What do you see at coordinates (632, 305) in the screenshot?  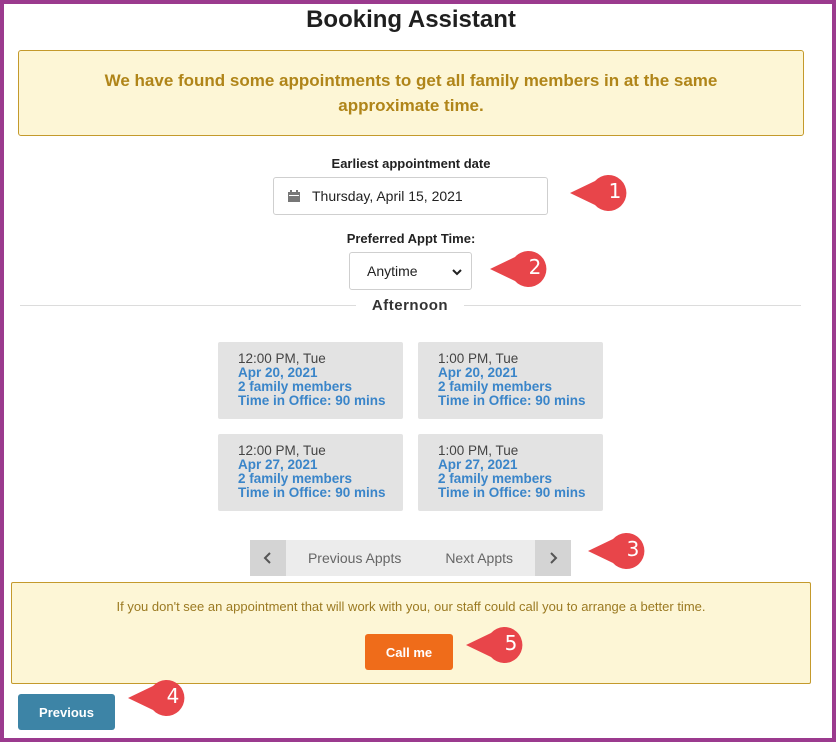 I see `divider-right` at bounding box center [632, 305].